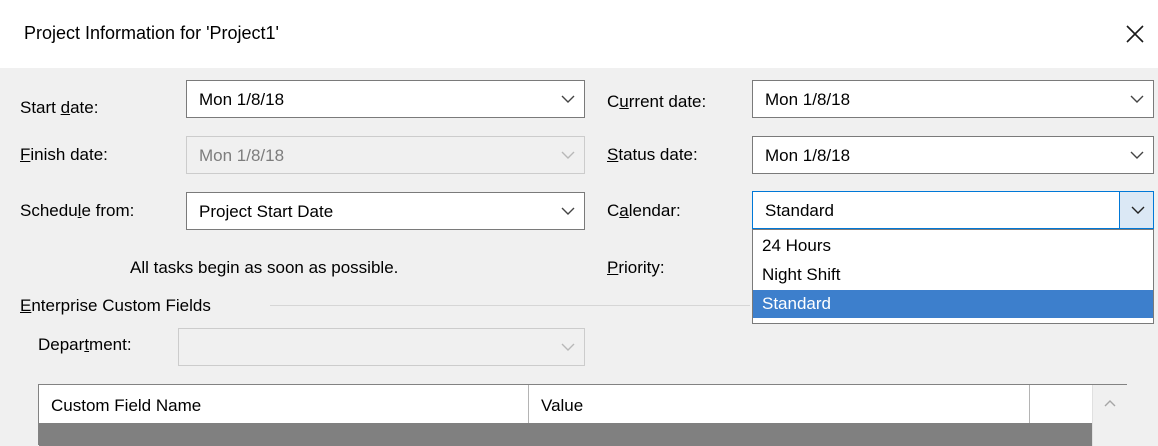 This screenshot has height=446, width=1158. I want to click on dialog-title: Project Information for 'Project1', so click(151, 33).